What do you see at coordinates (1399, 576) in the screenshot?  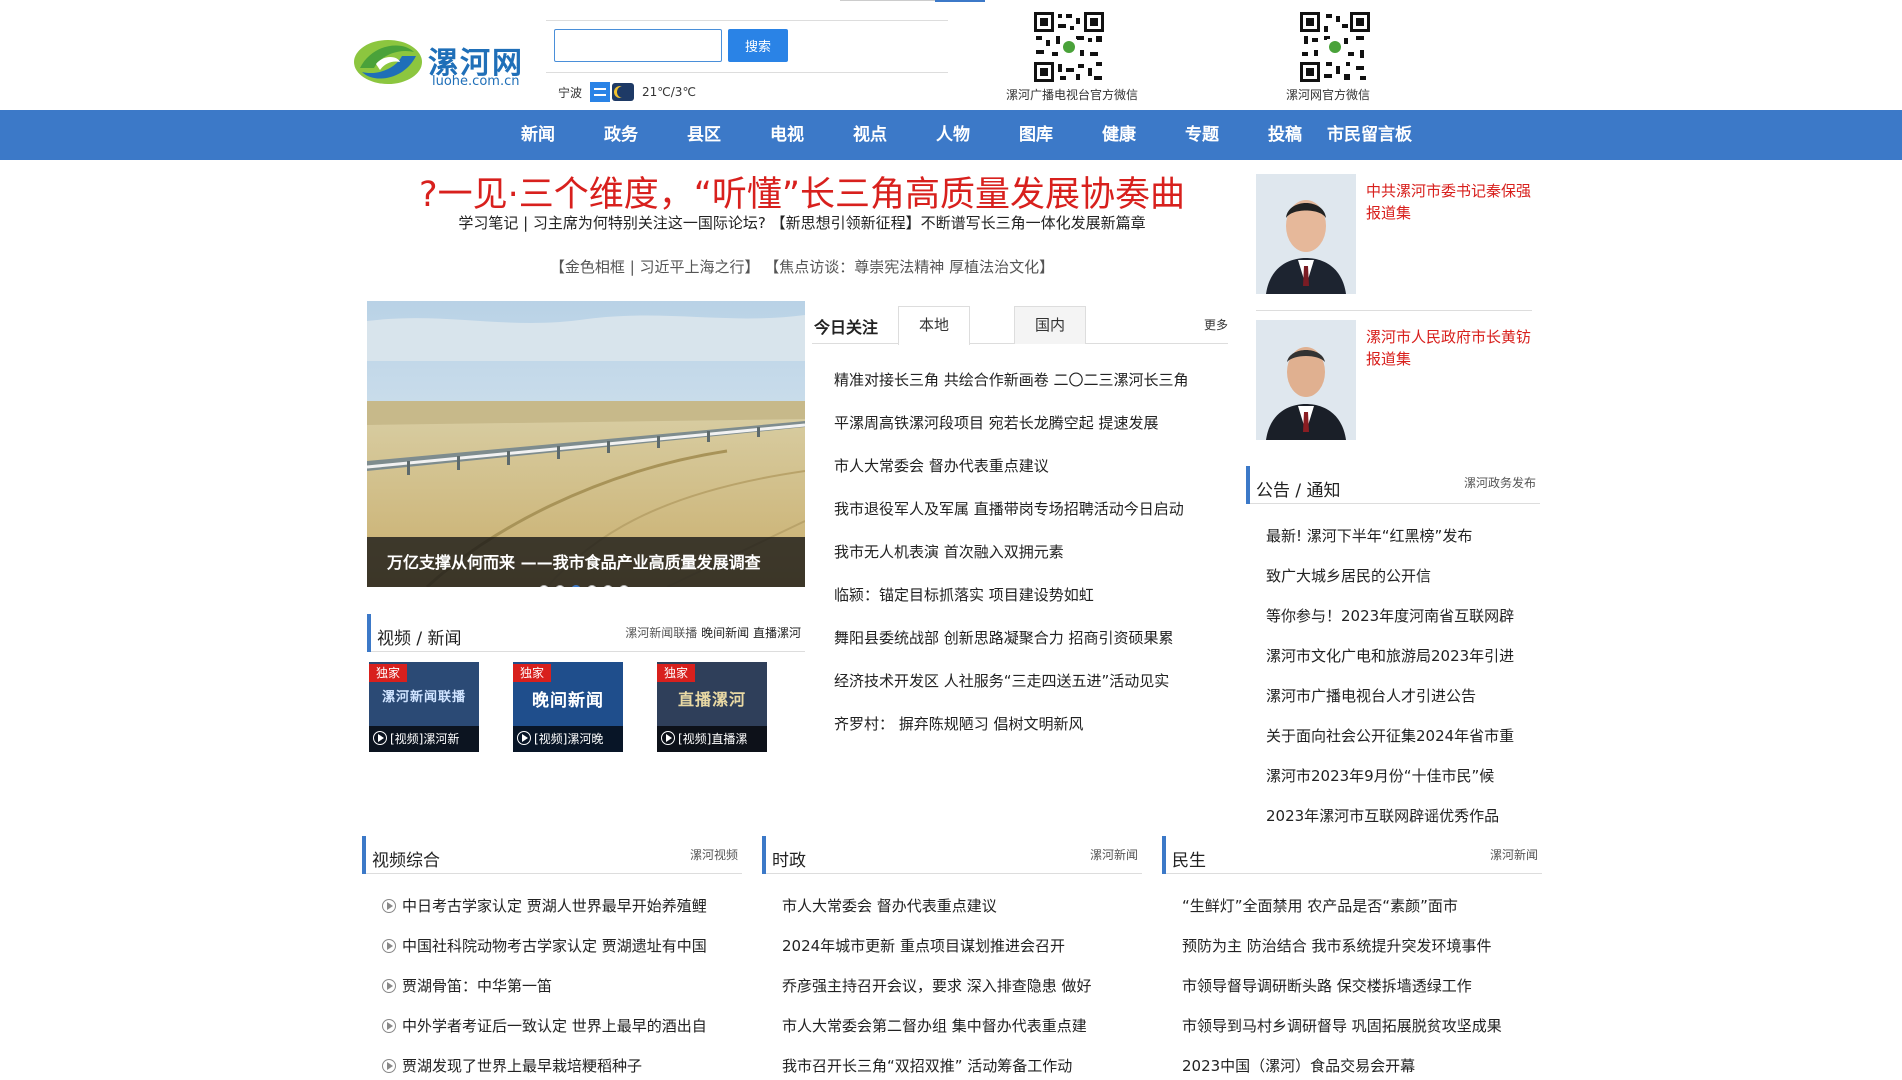 I see `list-item: 致广大城乡居民的公开信` at bounding box center [1399, 576].